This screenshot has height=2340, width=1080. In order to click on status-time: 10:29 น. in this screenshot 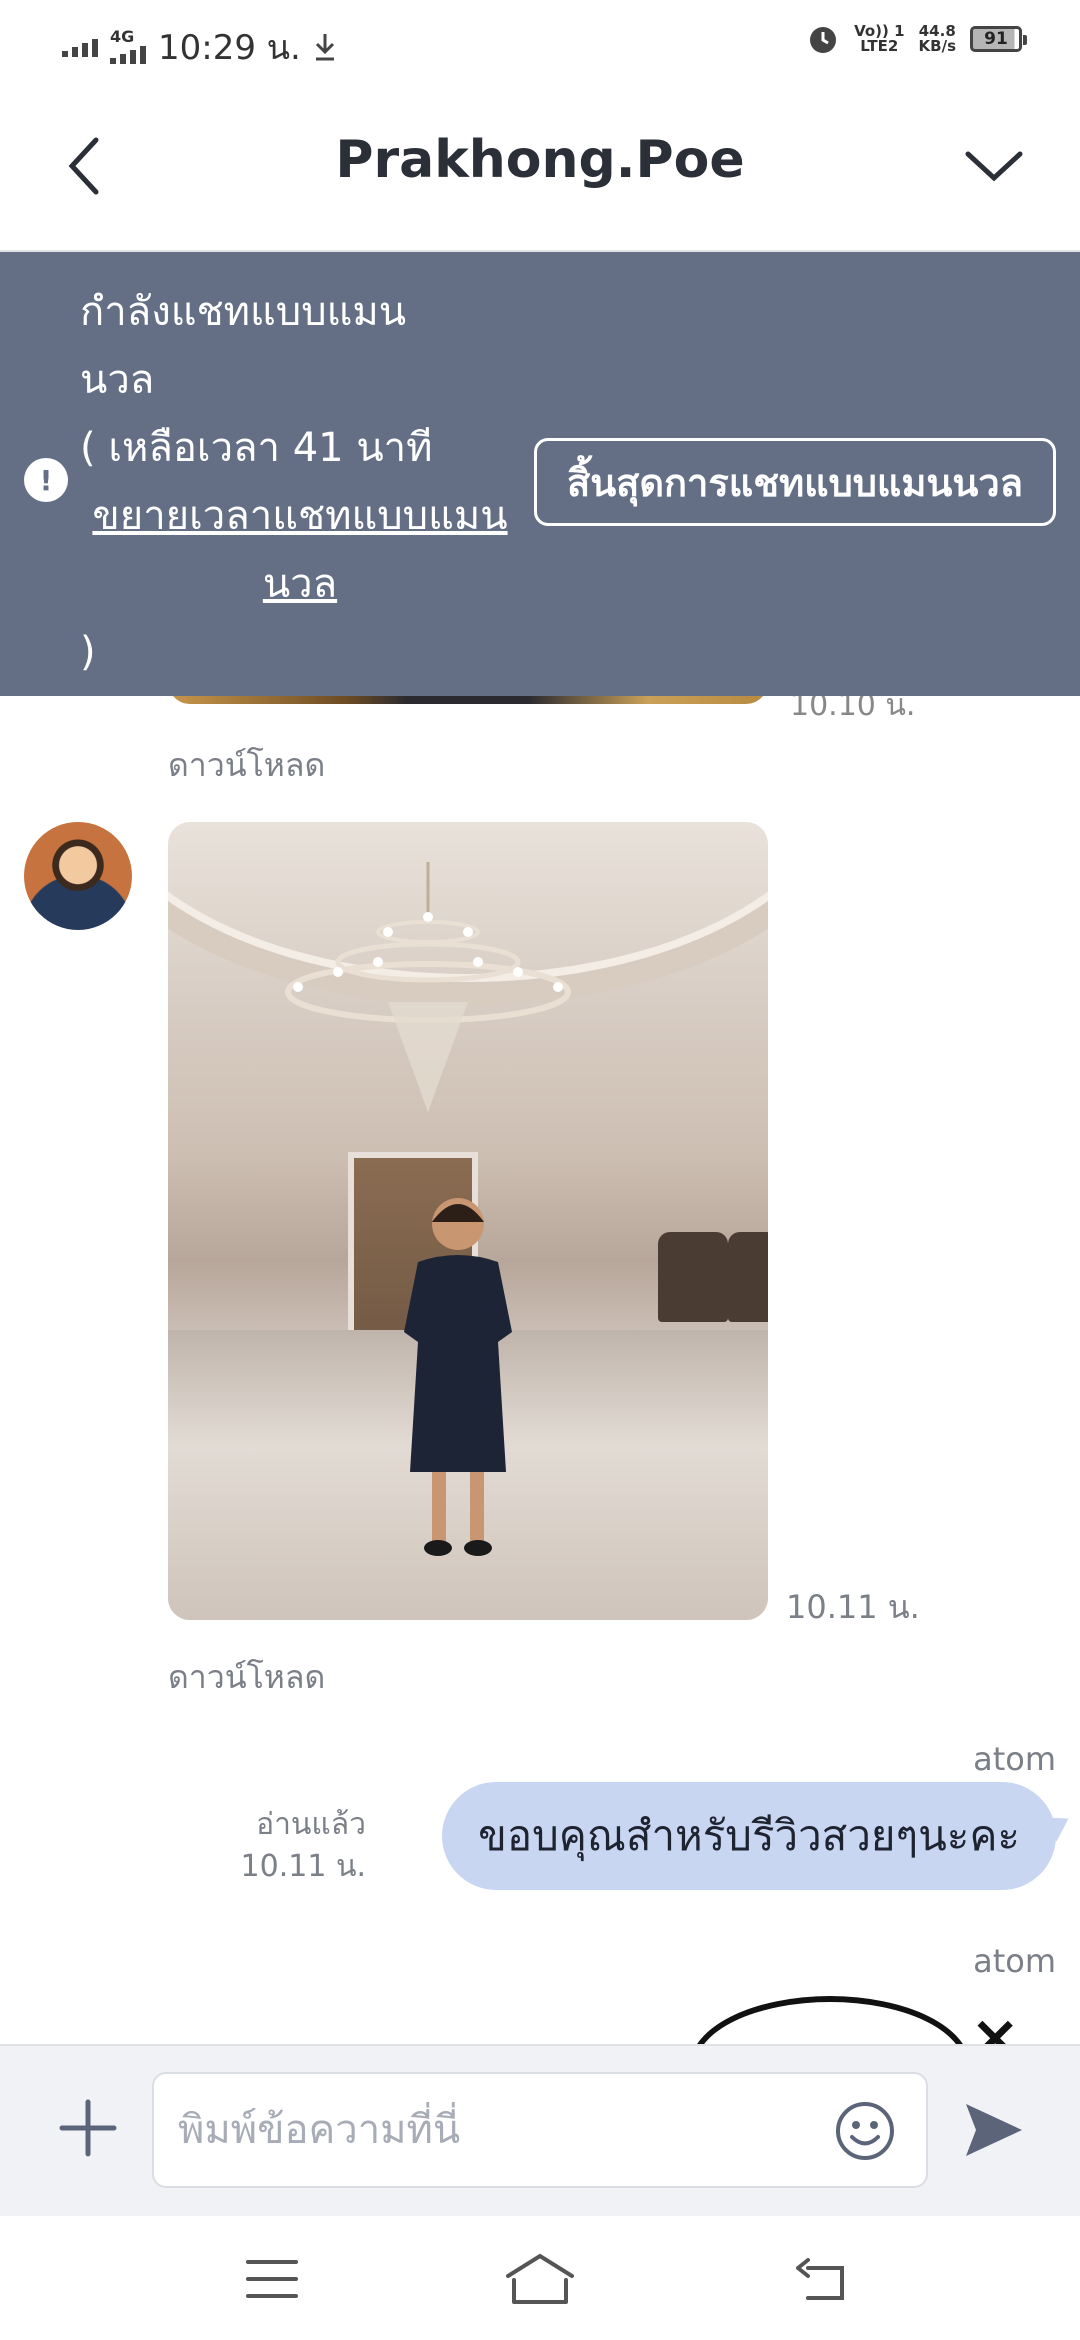, I will do `click(229, 48)`.